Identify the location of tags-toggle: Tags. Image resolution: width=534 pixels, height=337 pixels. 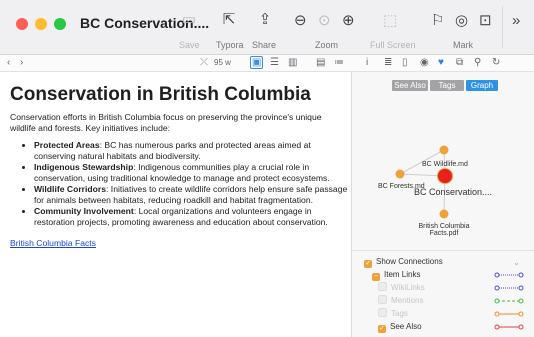
(393, 314).